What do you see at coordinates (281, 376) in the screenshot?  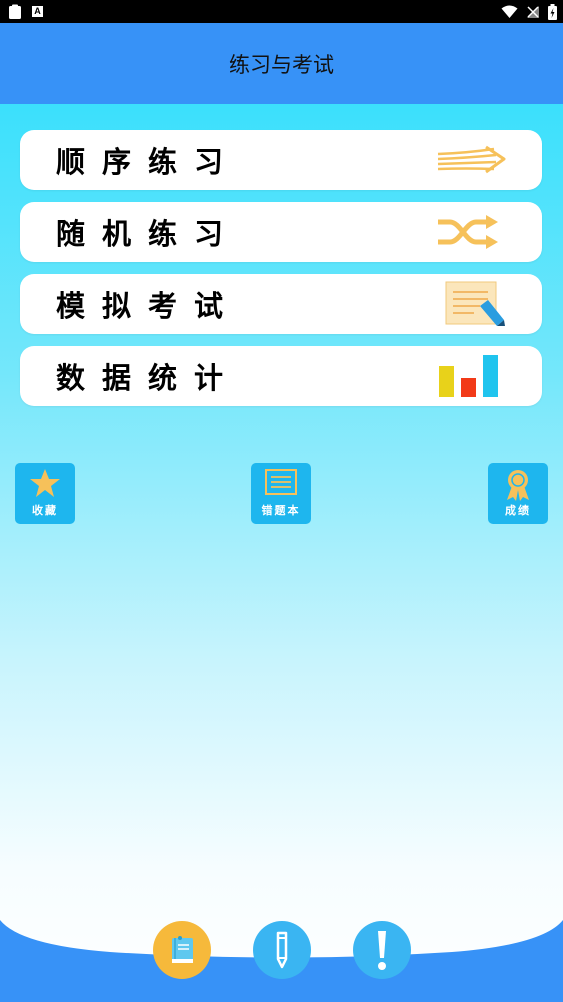 I see `data-statistics-button: 数据统计` at bounding box center [281, 376].